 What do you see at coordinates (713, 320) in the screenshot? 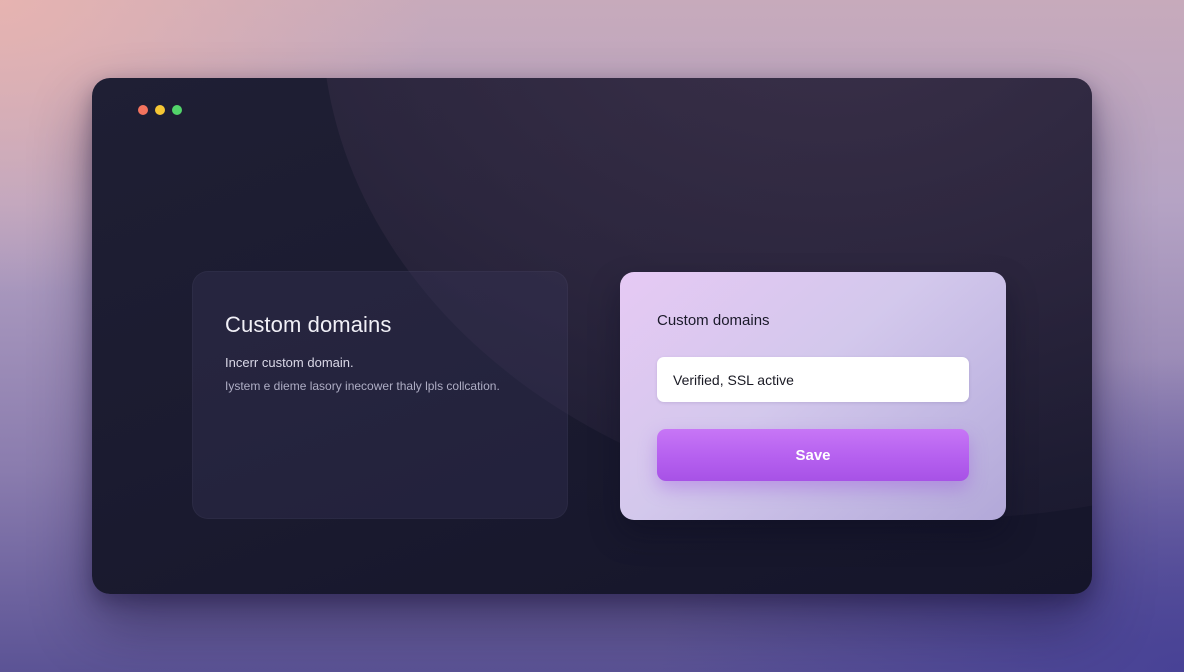
I see `form-title: Custom domains` at bounding box center [713, 320].